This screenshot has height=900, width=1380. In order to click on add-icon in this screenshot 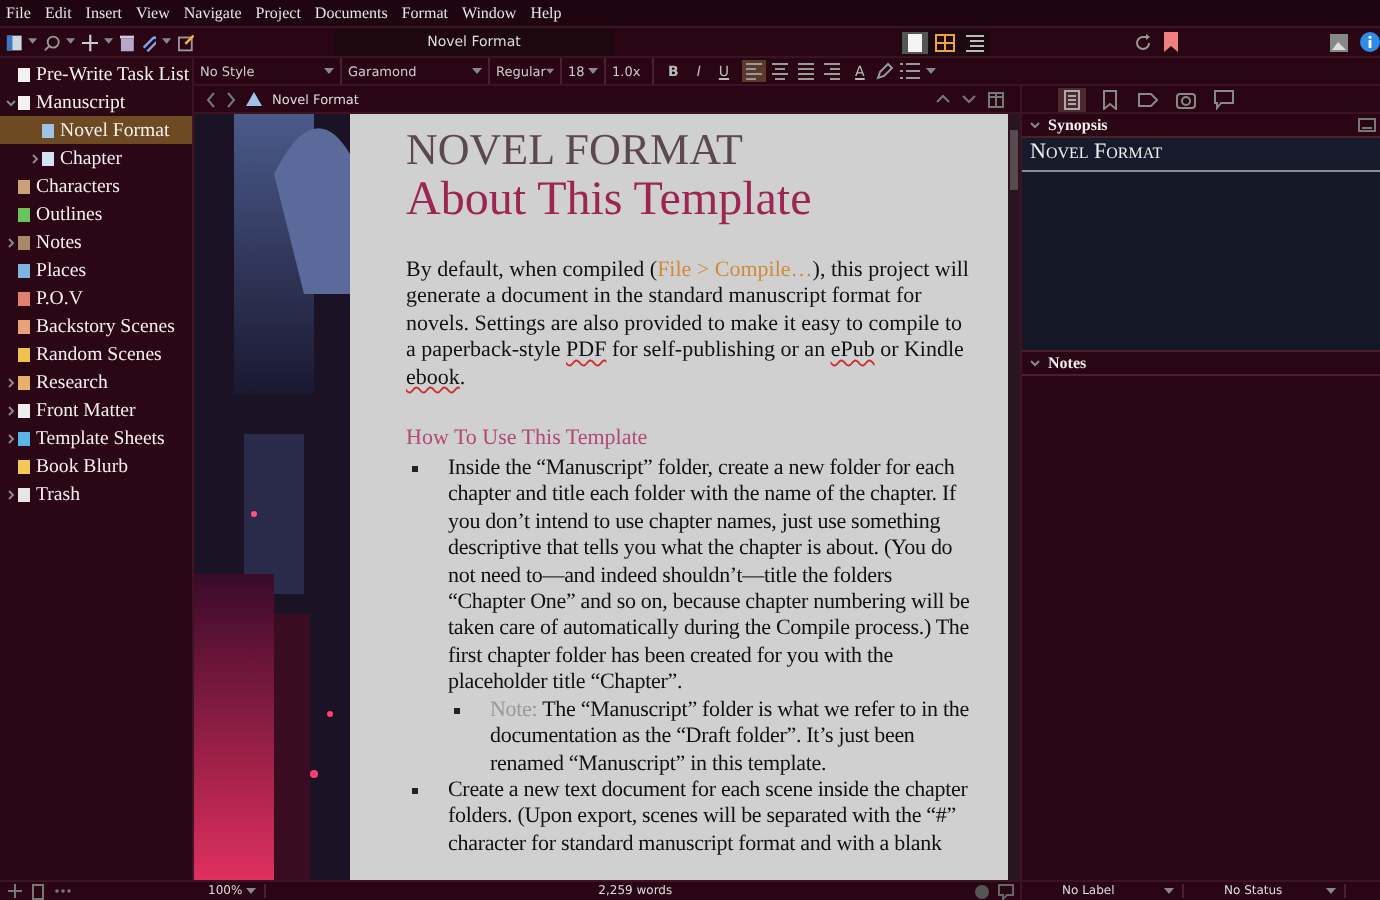, I will do `click(89, 42)`.